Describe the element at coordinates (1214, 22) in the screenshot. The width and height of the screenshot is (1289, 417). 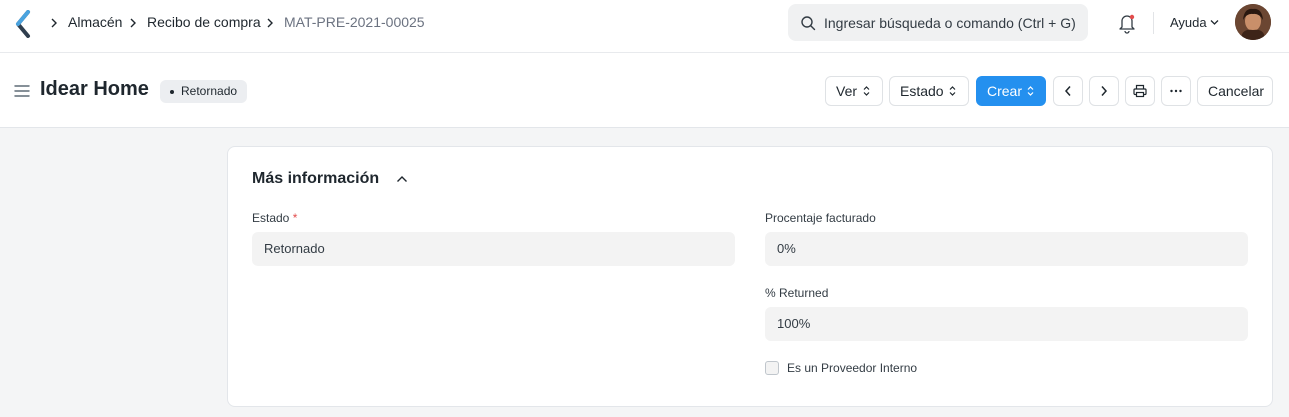
I see `chevron-down-icon` at that location.